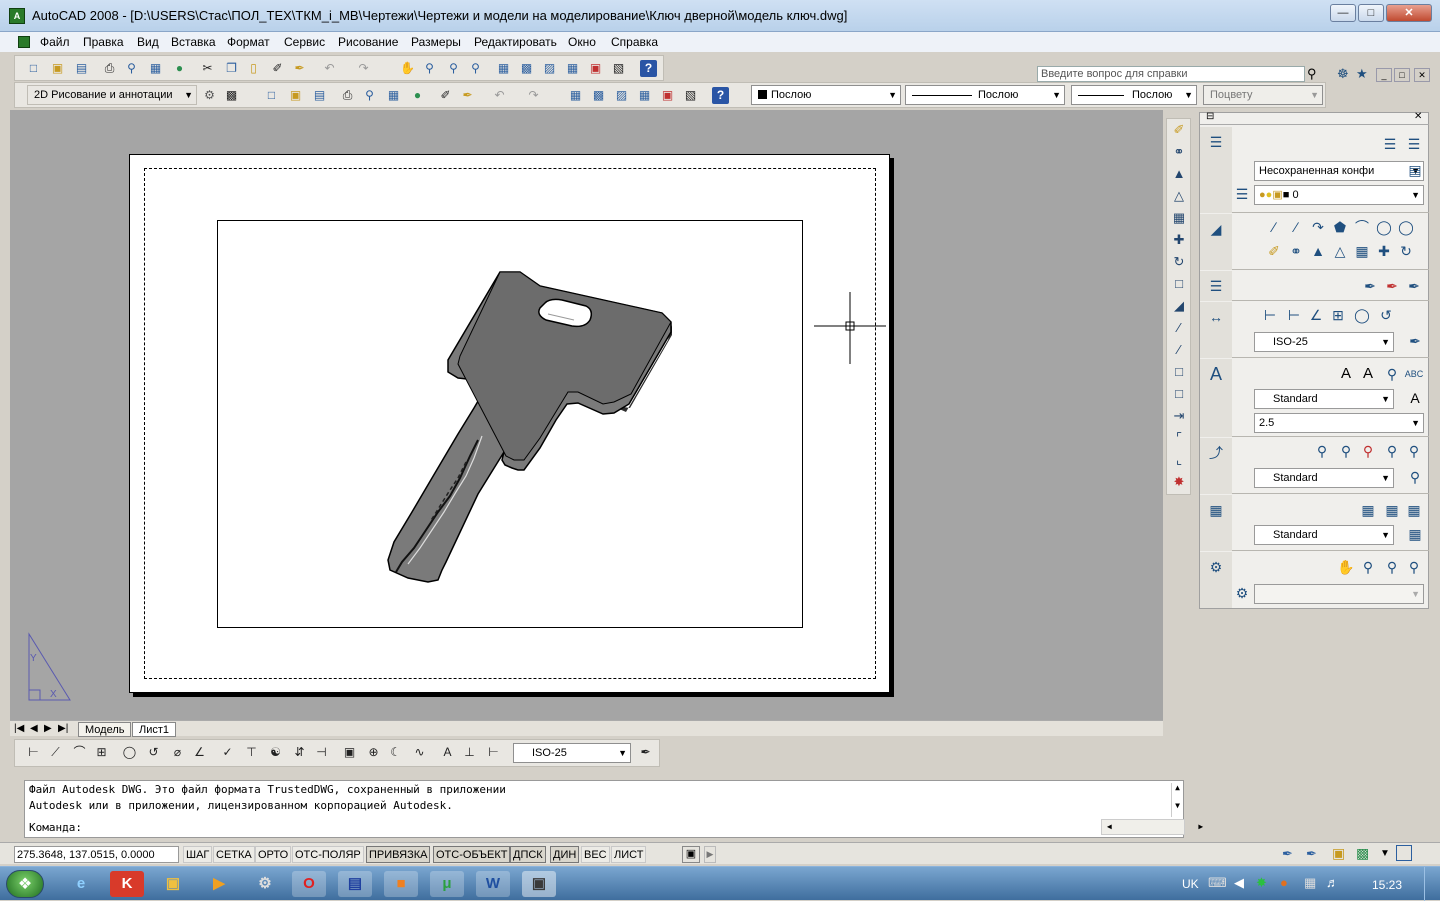 This screenshot has height=901, width=1440. Describe the element at coordinates (1294, 315) in the screenshot. I see `dash-aligned-icon: ⊢` at that location.